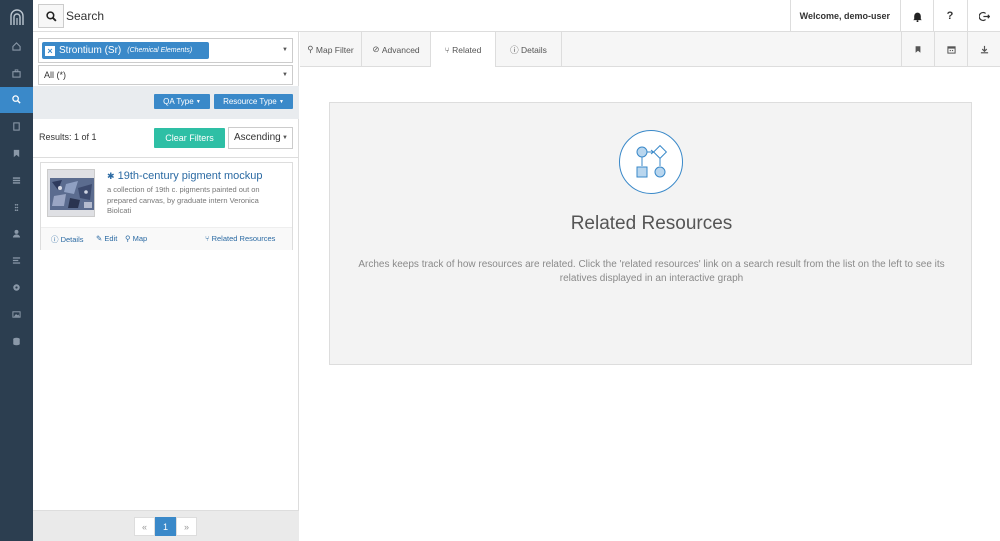 The image size is (1000, 541). Describe the element at coordinates (72, 239) in the screenshot. I see `details-label: Details` at that location.